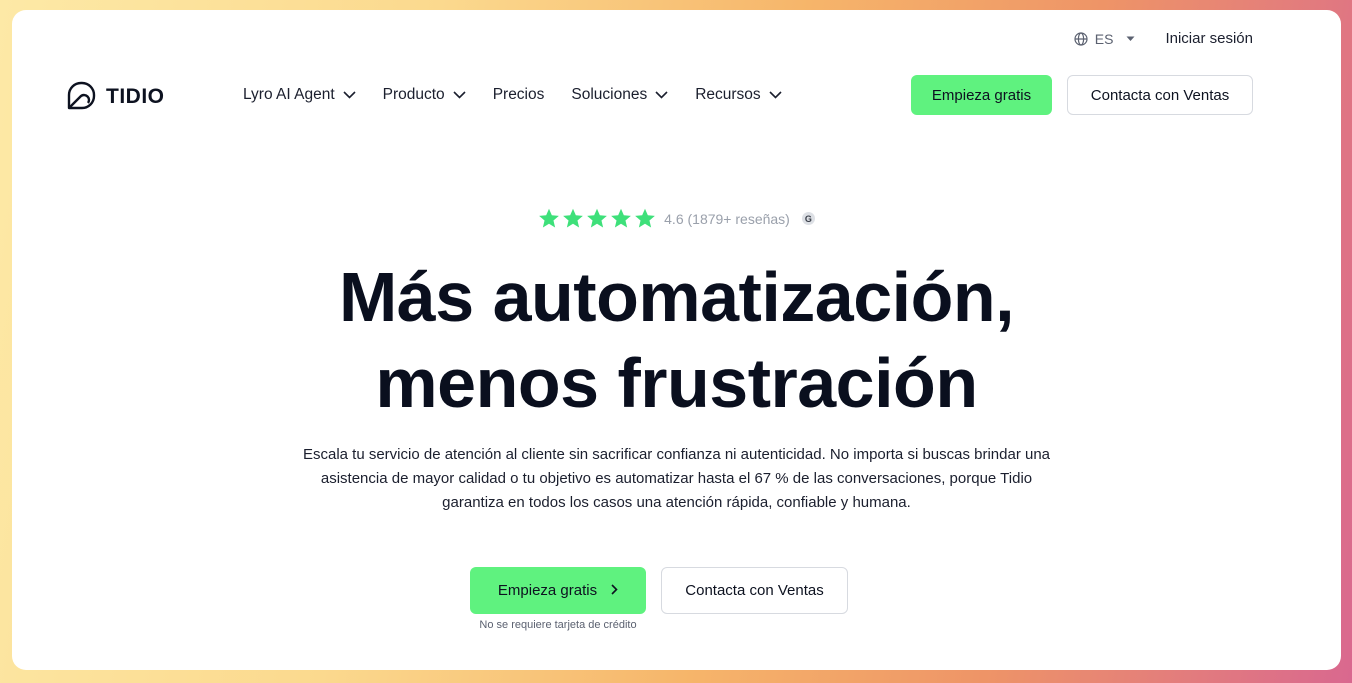 The width and height of the screenshot is (1352, 683). I want to click on chevron-right-icon, so click(614, 590).